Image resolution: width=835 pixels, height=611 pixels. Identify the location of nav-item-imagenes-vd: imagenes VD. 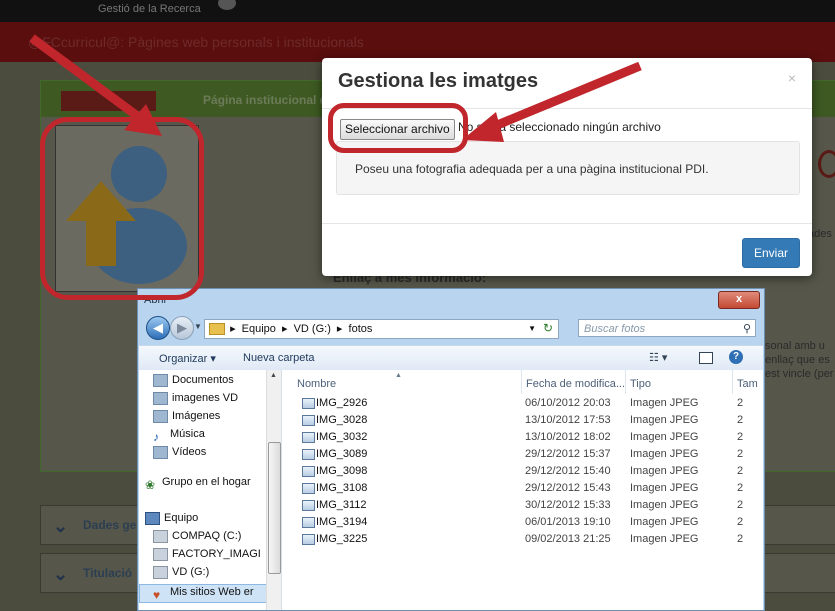
(195, 398).